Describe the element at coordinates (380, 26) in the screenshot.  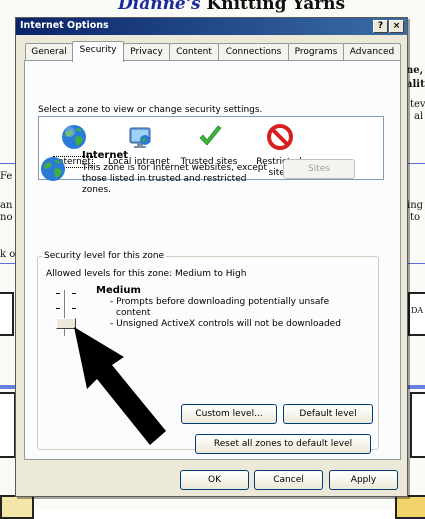
I see `help-button: ?` at that location.